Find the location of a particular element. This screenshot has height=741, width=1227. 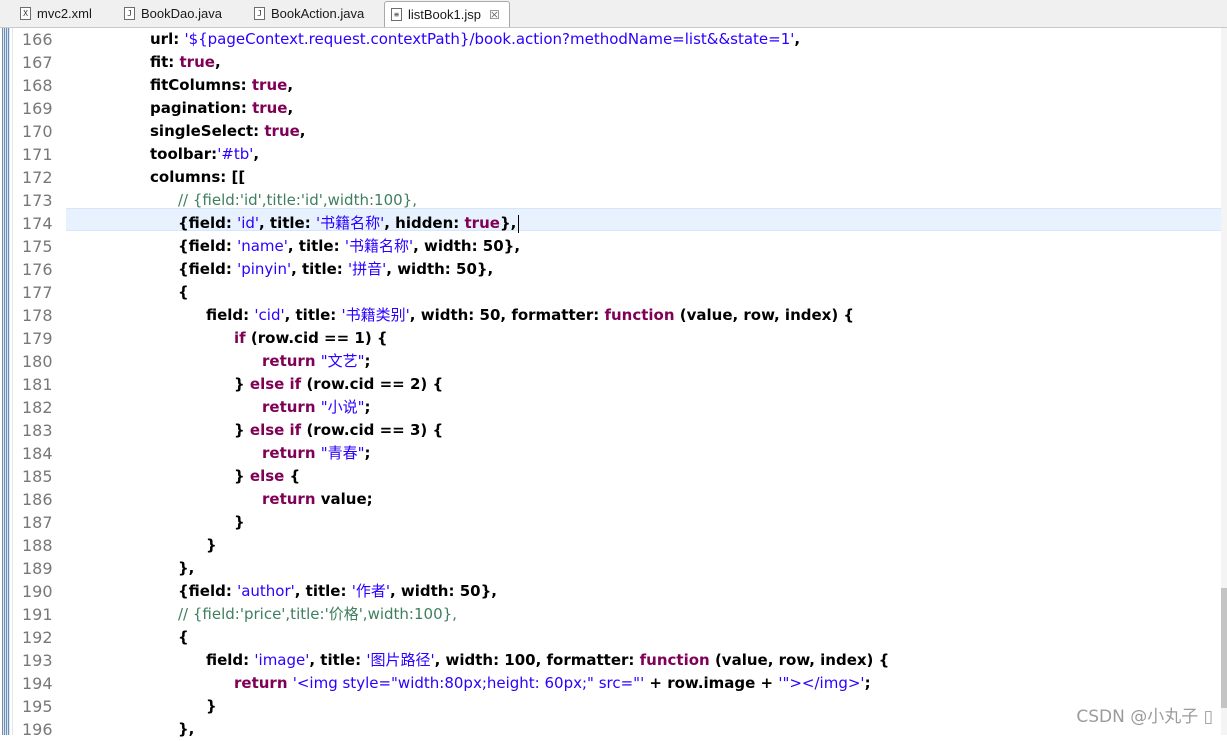

code-token: , width: 50}, is located at coordinates (440, 269).